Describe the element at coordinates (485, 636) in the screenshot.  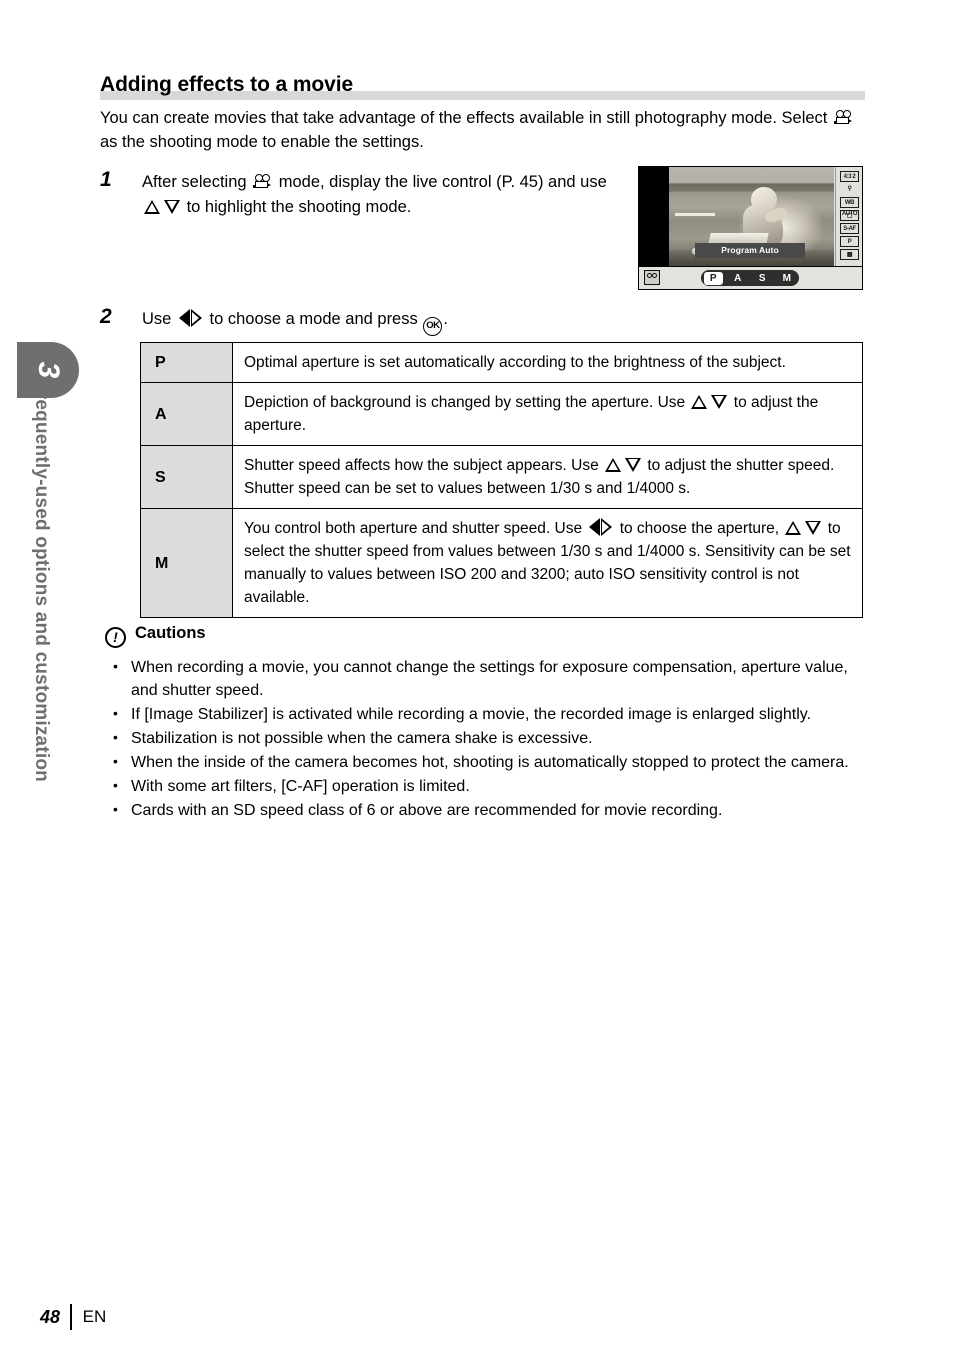
I see `cautions-heading: ! Cautions` at that location.